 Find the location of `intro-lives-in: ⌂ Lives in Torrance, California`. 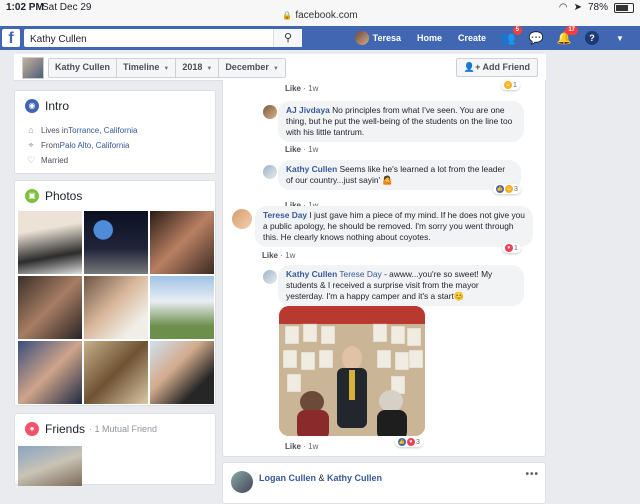

intro-lives-in: ⌂ Lives in Torrance, California is located at coordinates (81, 130).